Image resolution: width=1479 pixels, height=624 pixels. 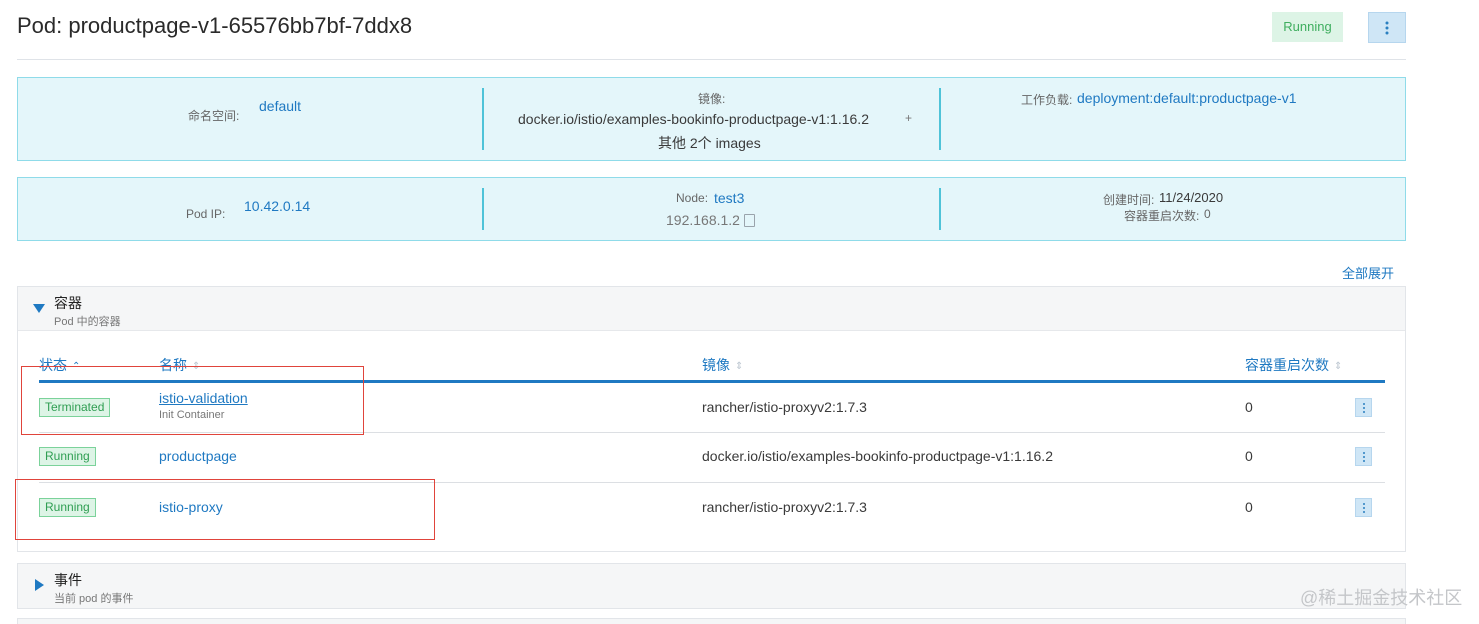 What do you see at coordinates (192, 415) in the screenshot?
I see `container-type: Init Container` at bounding box center [192, 415].